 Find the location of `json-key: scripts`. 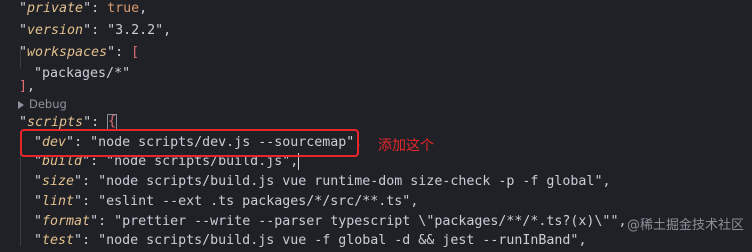

json-key: scripts is located at coordinates (55, 122).